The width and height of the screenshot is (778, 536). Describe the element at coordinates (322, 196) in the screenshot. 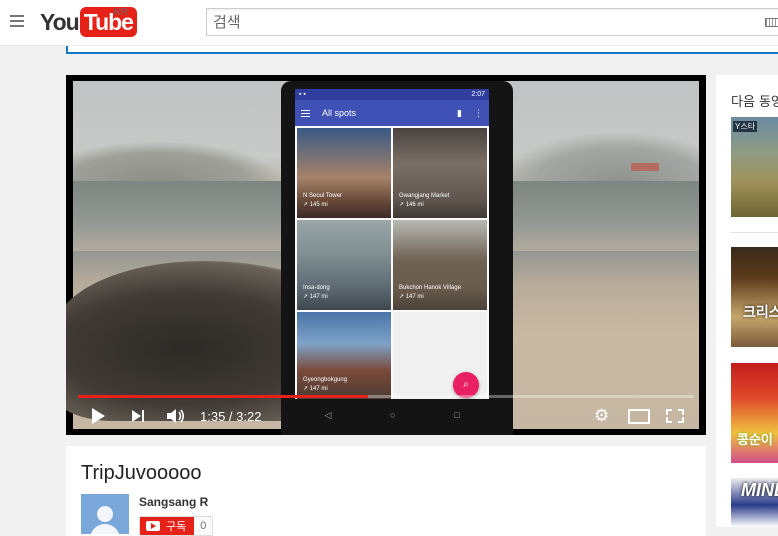

I see `spot-name: N Seoul Tower` at that location.